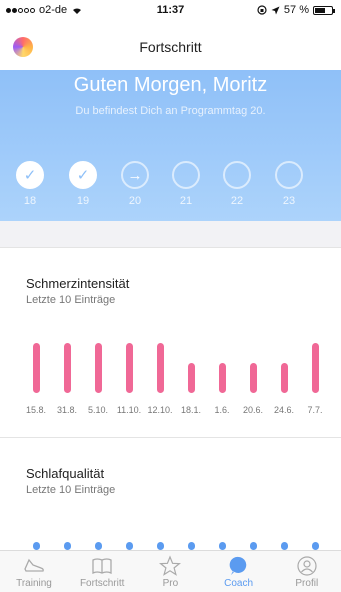 The image size is (341, 592). I want to click on x-tick-label: 12.10., so click(160, 410).